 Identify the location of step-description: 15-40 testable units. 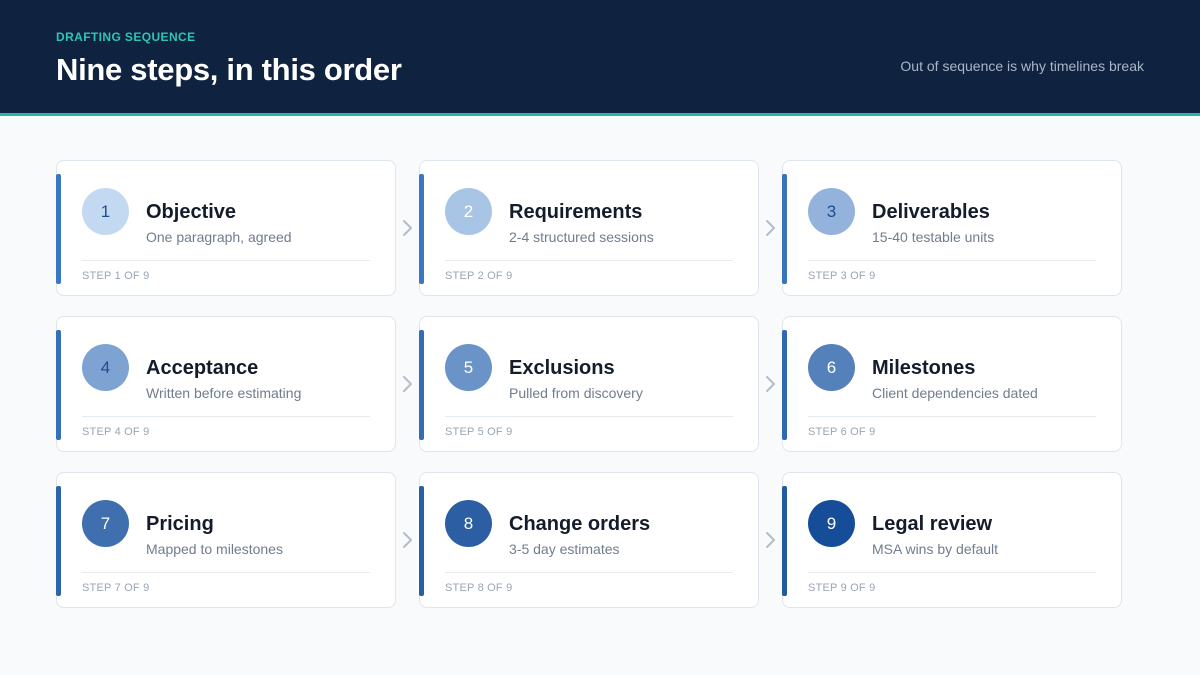
(933, 237).